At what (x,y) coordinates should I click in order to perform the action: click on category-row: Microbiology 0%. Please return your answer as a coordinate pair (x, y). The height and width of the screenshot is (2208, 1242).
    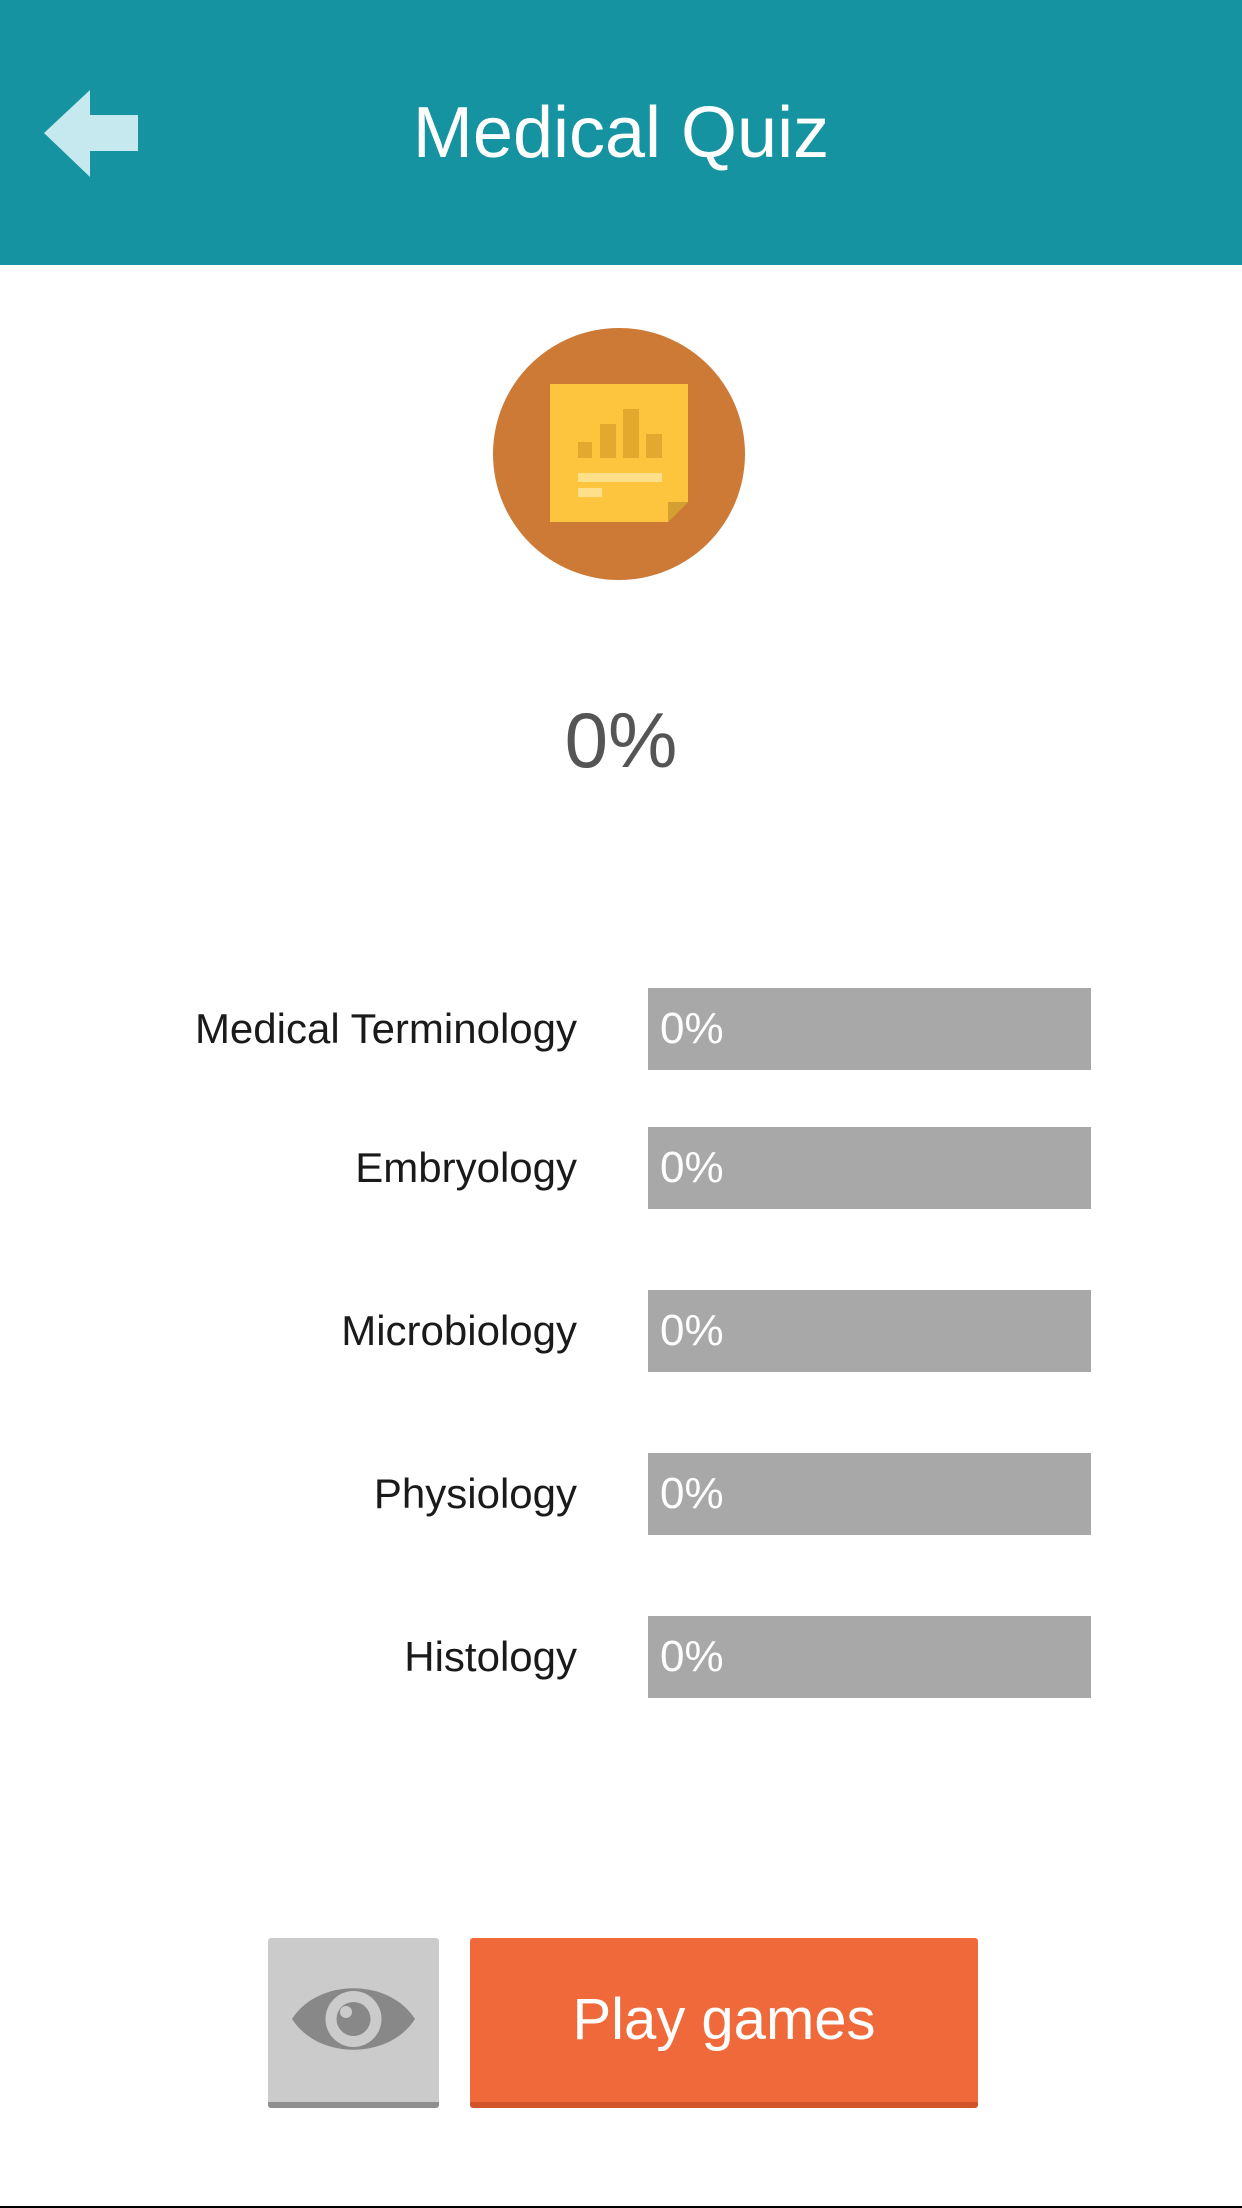
    Looking at the image, I should click on (621, 1331).